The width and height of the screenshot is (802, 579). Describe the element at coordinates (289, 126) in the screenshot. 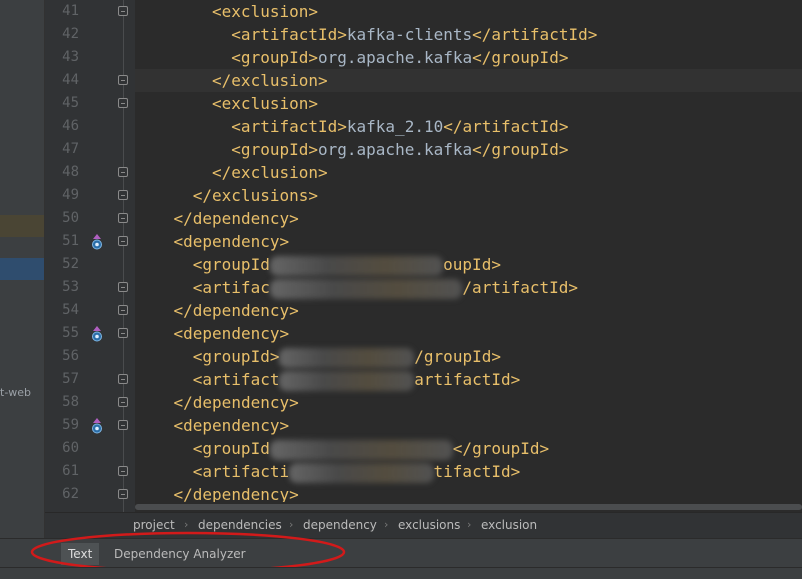

I see `xml-tag: <artifactId>` at that location.